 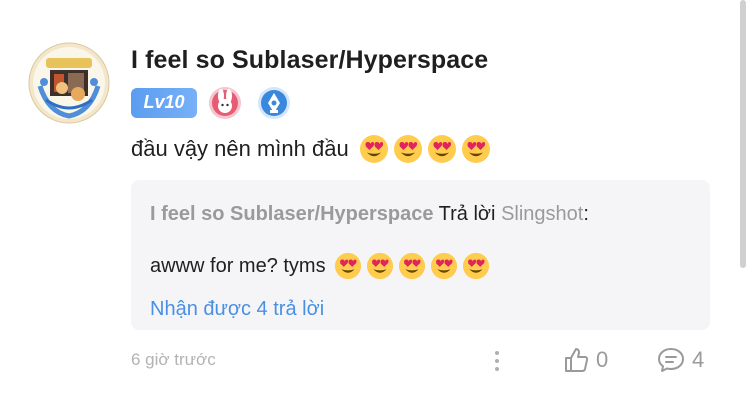 I want to click on more-options-icon, so click(x=497, y=361).